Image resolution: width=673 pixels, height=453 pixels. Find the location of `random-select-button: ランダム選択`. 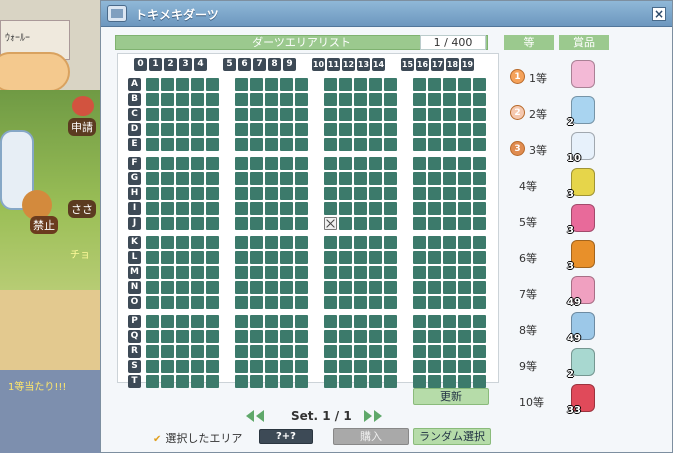

random-select-button: ランダム選択 is located at coordinates (452, 436).